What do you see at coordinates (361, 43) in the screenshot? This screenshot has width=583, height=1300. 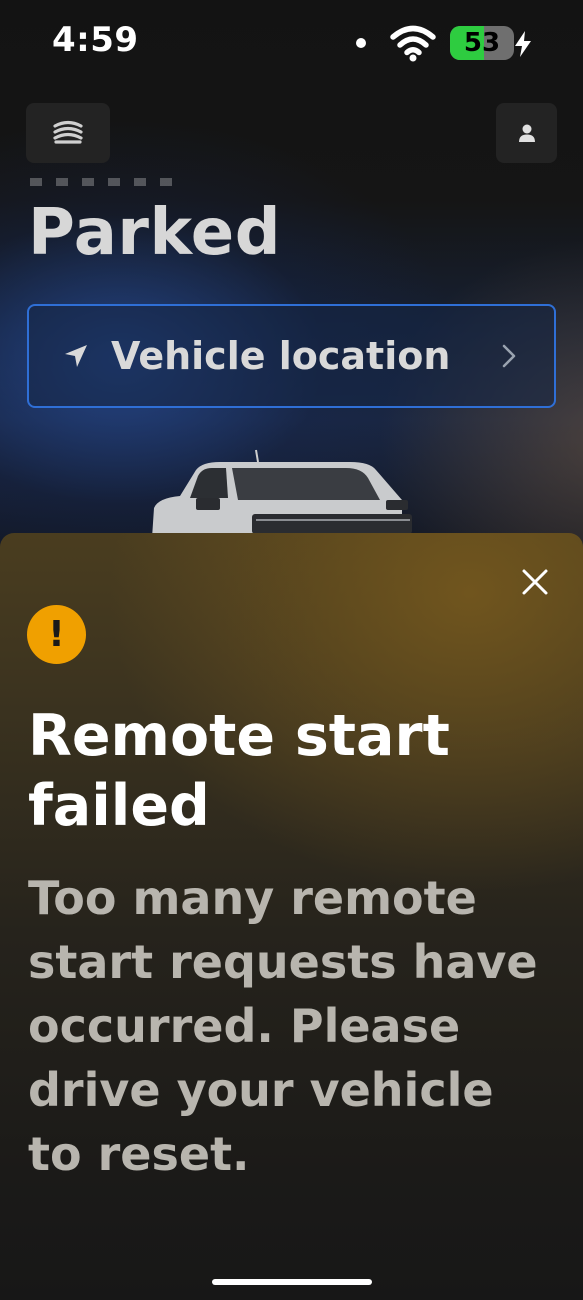 I see `focus-dot-icon` at bounding box center [361, 43].